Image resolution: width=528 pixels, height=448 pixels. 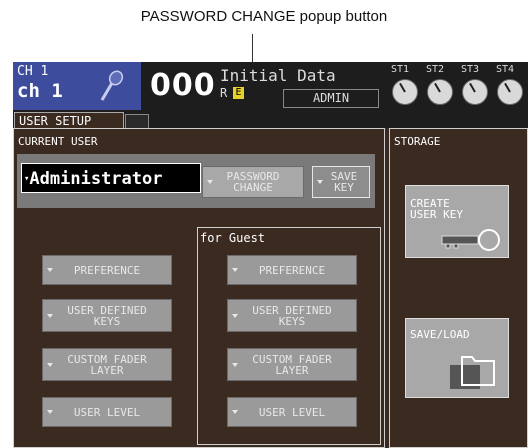 I want to click on save-load-button: SAVE/LOAD, so click(x=457, y=358).